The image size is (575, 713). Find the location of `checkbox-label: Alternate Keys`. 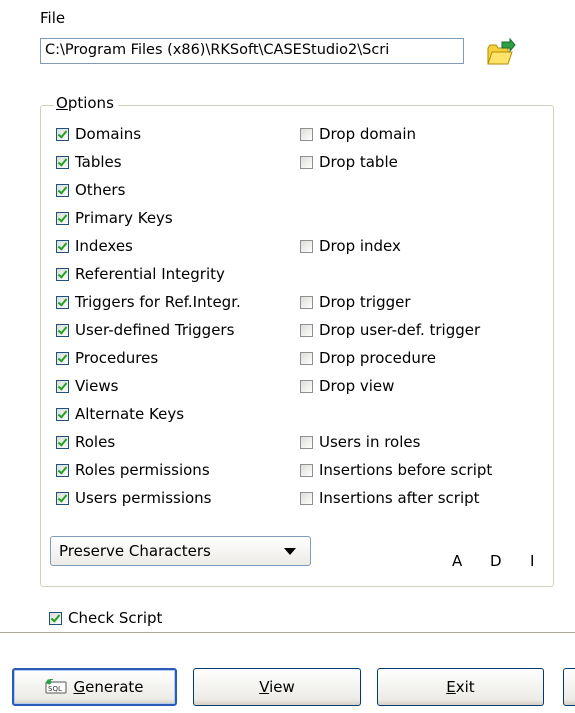

checkbox-label: Alternate Keys is located at coordinates (130, 414).